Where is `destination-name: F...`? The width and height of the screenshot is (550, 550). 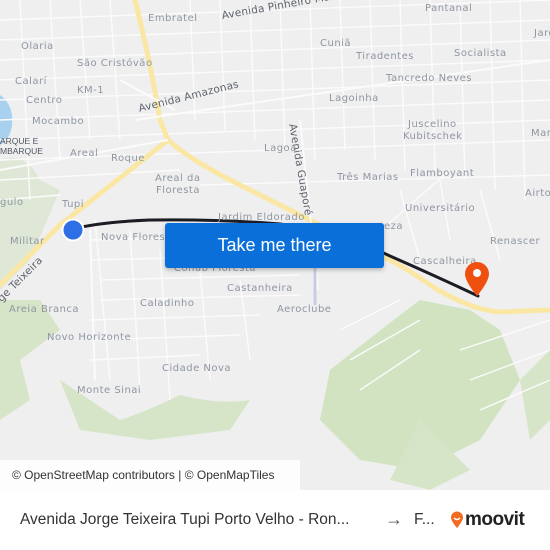 destination-name: F... is located at coordinates (424, 519).